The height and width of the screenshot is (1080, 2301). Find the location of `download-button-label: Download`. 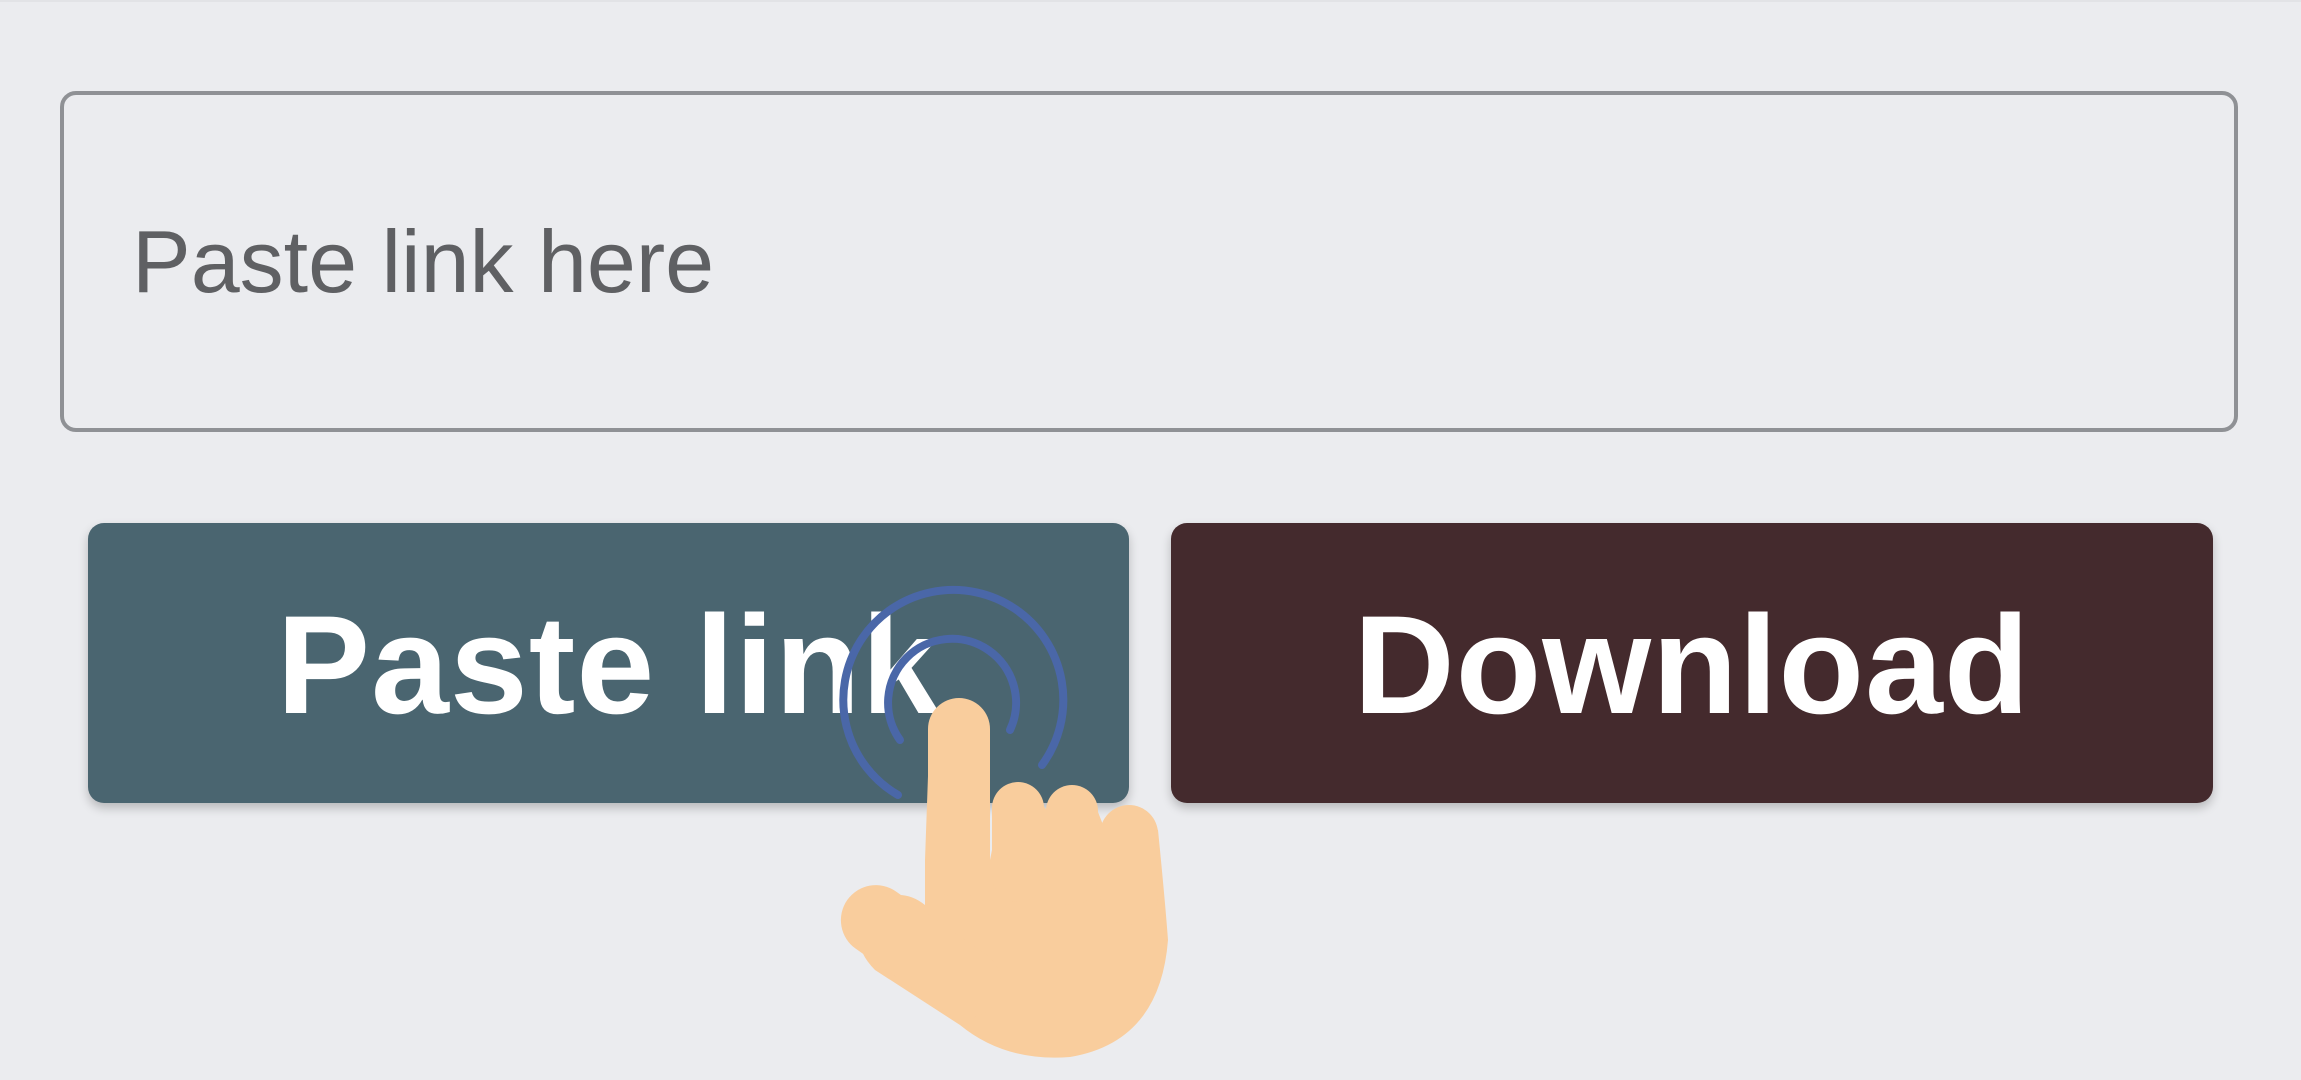

download-button-label: Download is located at coordinates (1692, 664).